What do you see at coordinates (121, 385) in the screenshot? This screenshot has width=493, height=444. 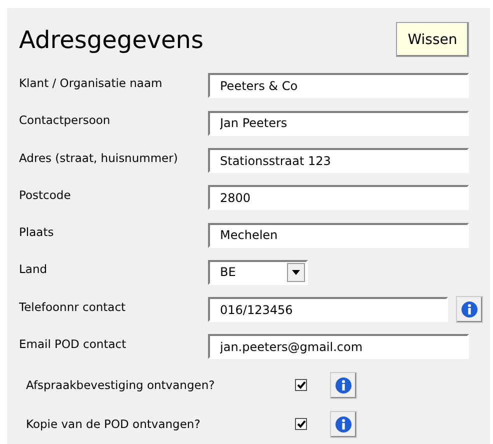 I see `checkbox-label: Afspraakbevestiging ontvangen?` at bounding box center [121, 385].